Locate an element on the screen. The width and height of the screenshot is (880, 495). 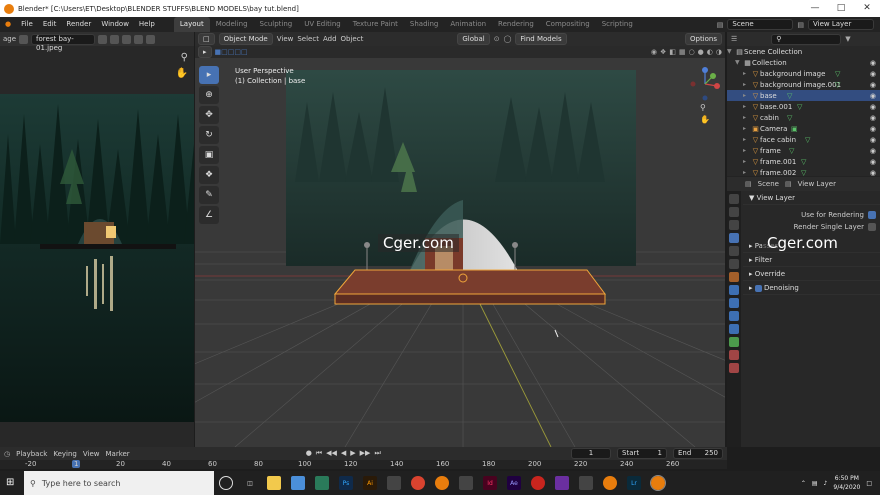
tray-chevron-icon: ⌃ is located at coordinates (803, 483).